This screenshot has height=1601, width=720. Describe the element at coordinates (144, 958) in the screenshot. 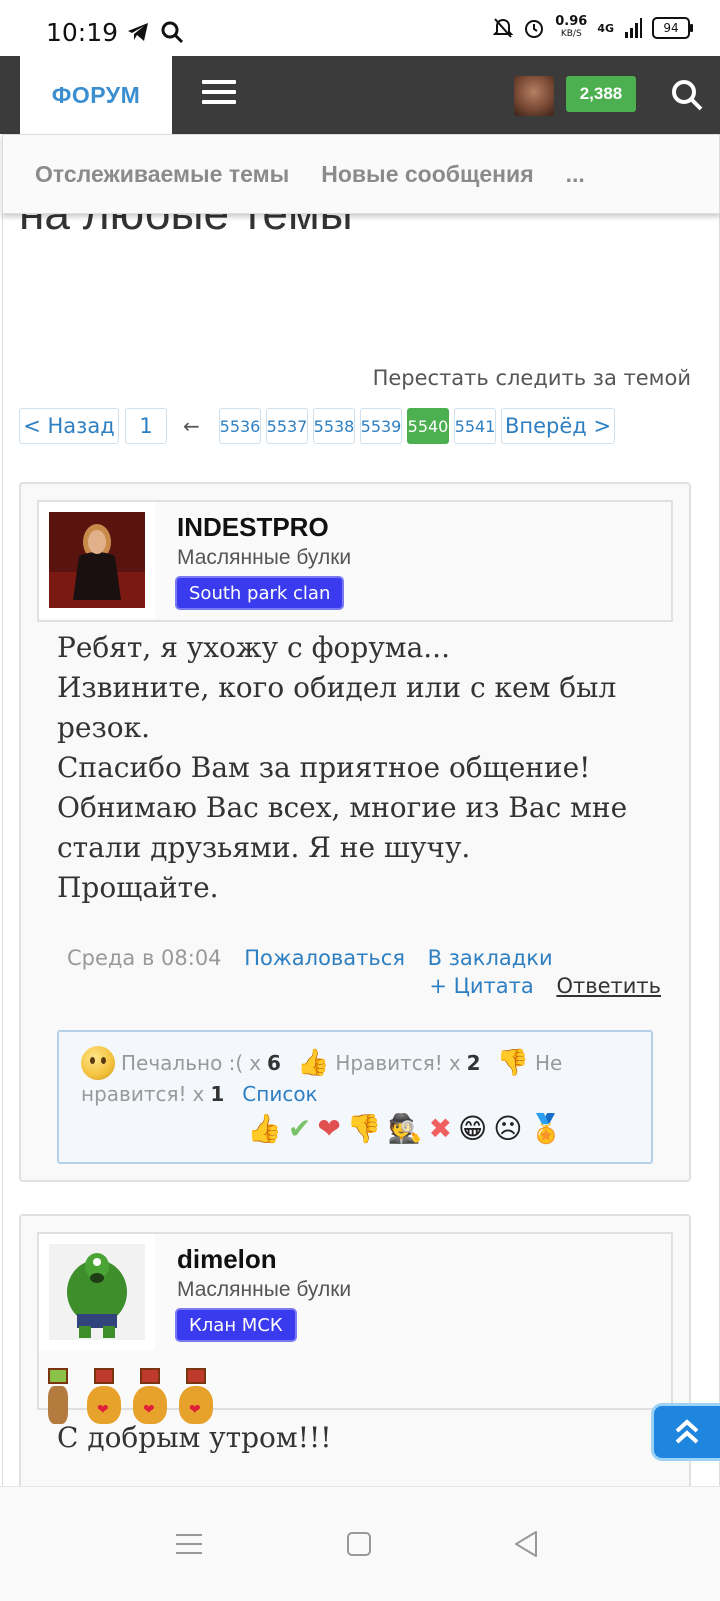

I see `post-time: Среда в 08:04` at that location.